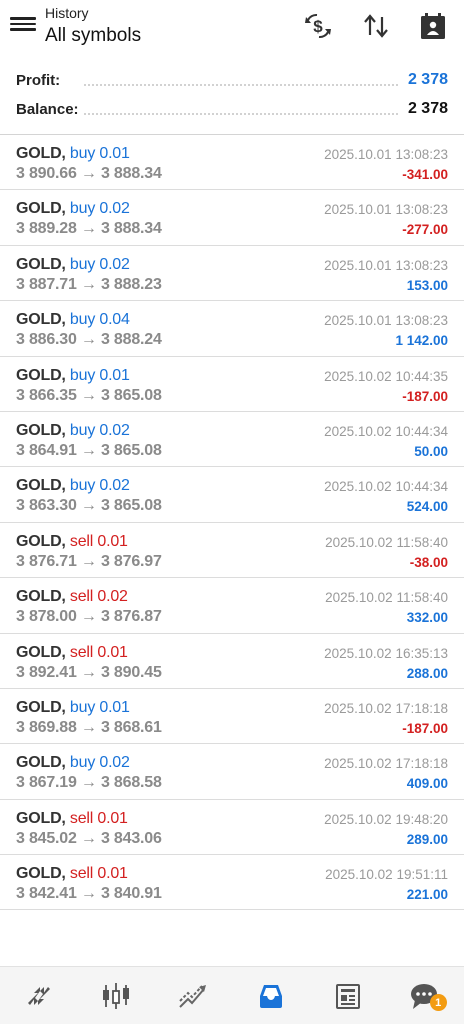 Image resolution: width=464 pixels, height=1024 pixels. Describe the element at coordinates (433, 26) in the screenshot. I see `calendar-icon` at that location.